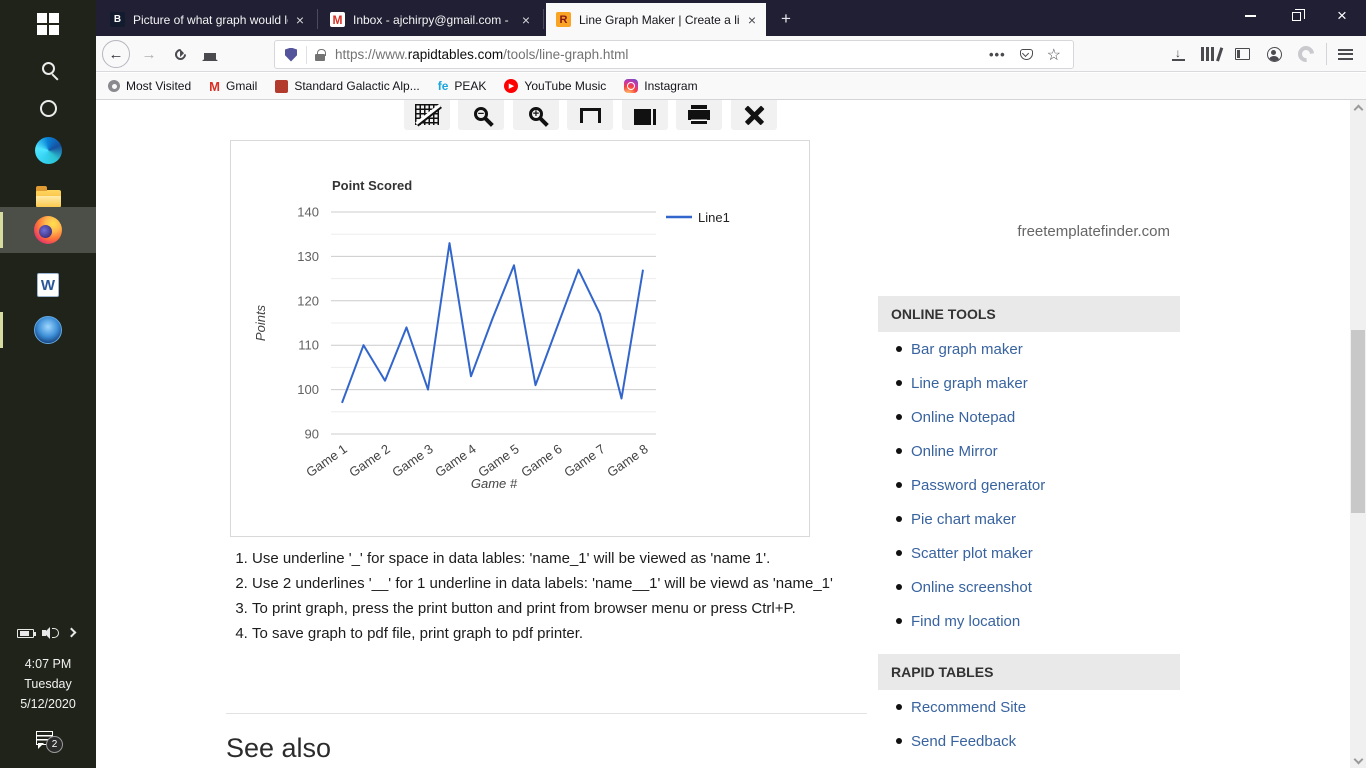 This screenshot has width=1366, height=768. What do you see at coordinates (1029, 383) in the screenshot?
I see `list-item: Line graph maker` at bounding box center [1029, 383].